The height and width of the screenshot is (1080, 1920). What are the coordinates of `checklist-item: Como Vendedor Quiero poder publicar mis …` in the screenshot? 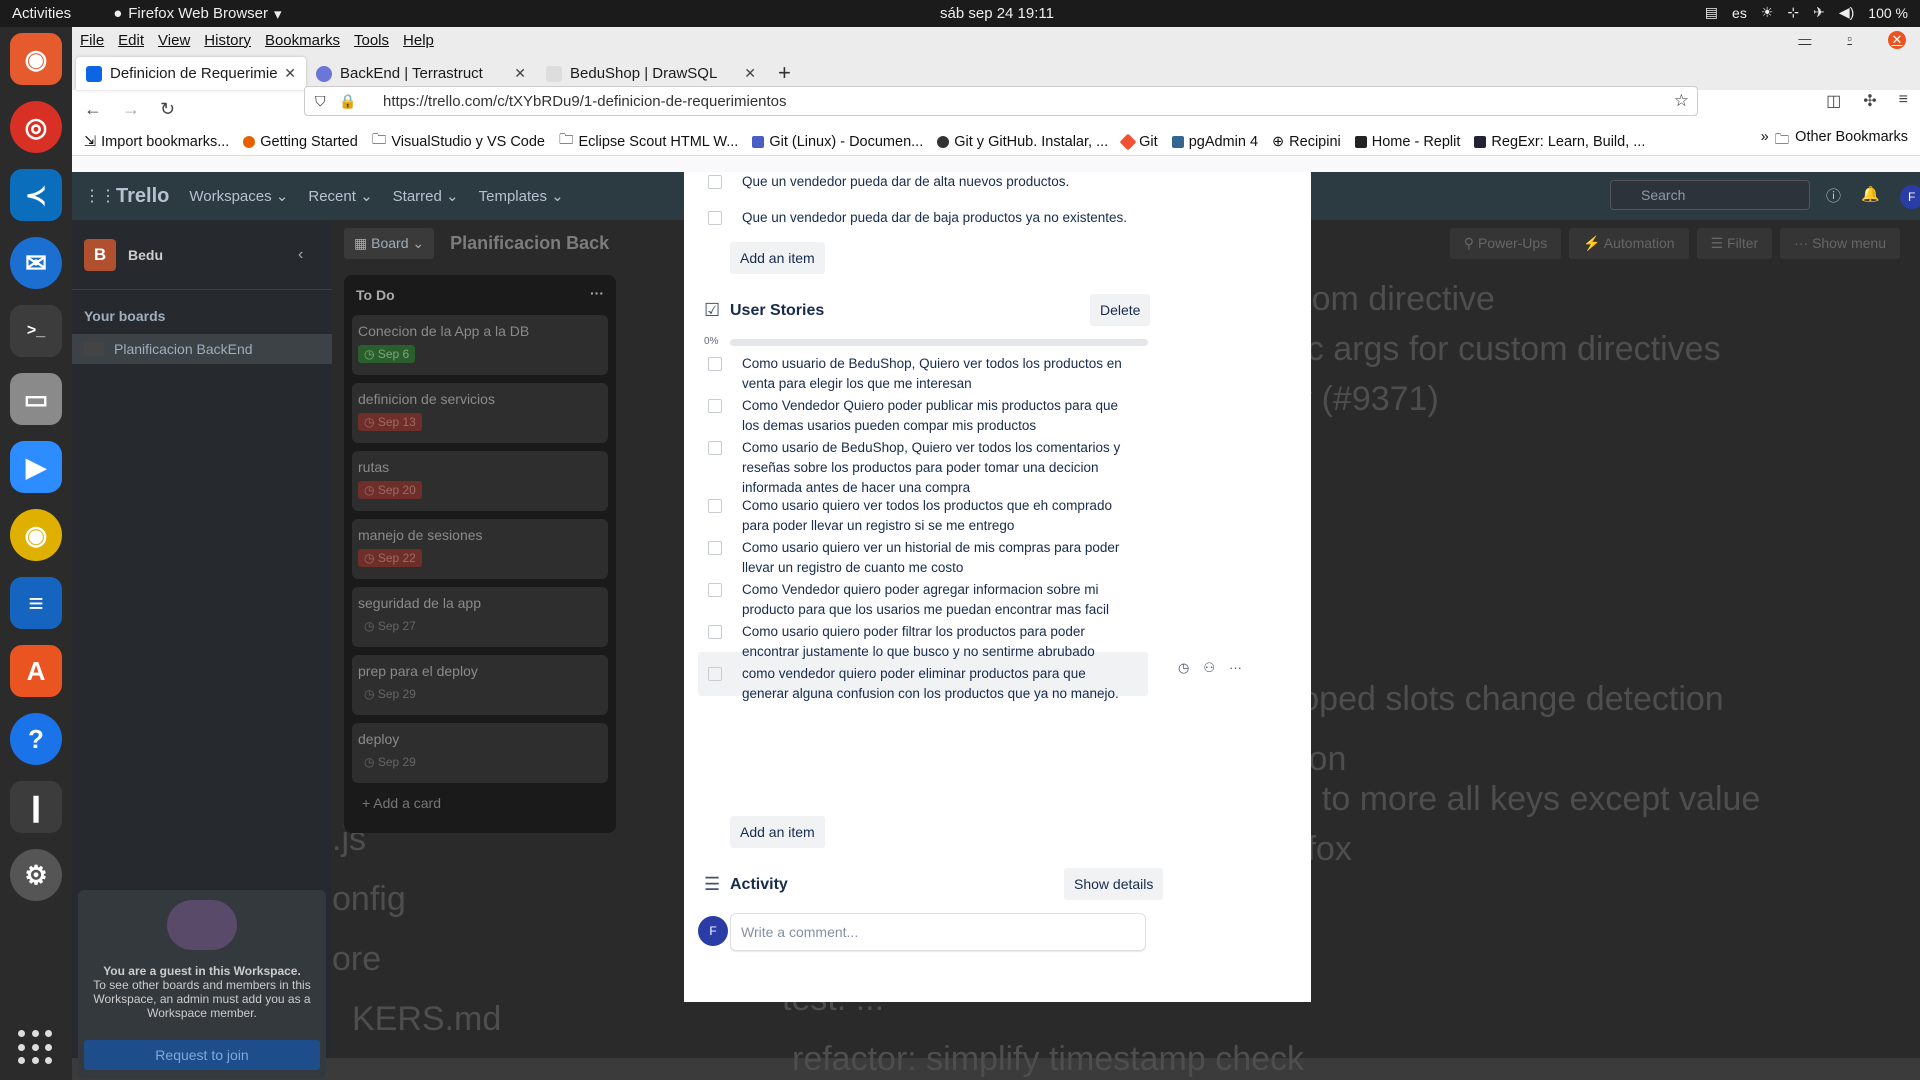 It's located at (918, 416).